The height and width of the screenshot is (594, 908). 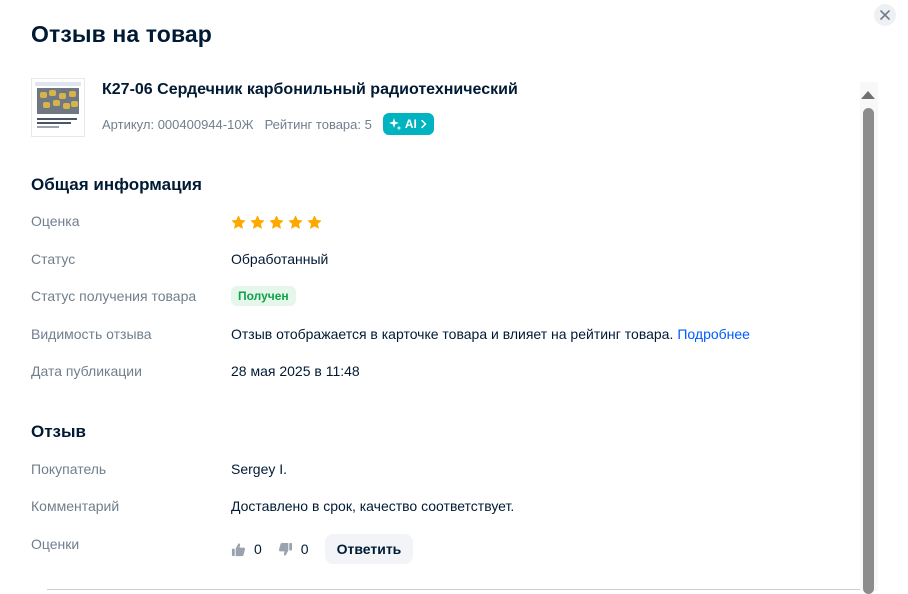 What do you see at coordinates (304, 549) in the screenshot?
I see `dislike-count: 0` at bounding box center [304, 549].